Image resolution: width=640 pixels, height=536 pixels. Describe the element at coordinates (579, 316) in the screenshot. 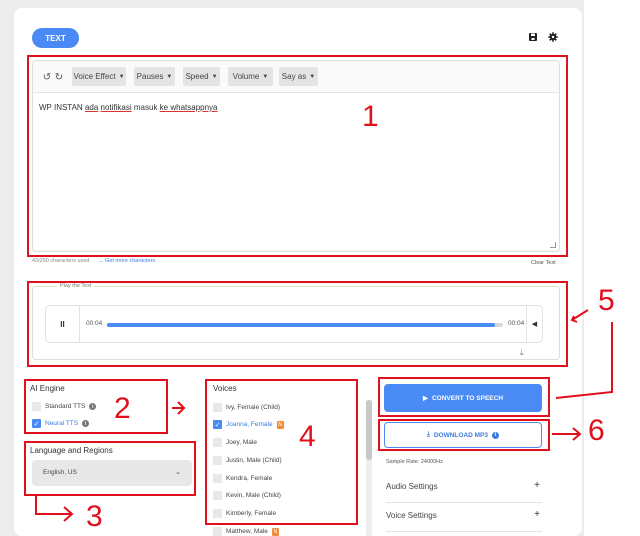

I see `arrow-to-5-head` at that location.